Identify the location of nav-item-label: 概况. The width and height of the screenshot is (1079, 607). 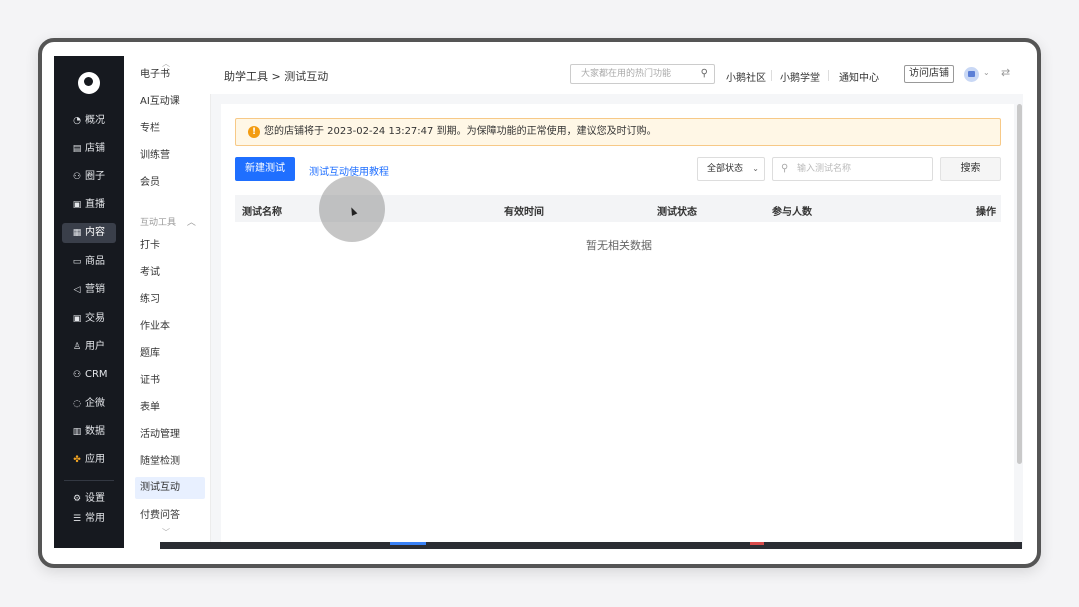
(95, 120).